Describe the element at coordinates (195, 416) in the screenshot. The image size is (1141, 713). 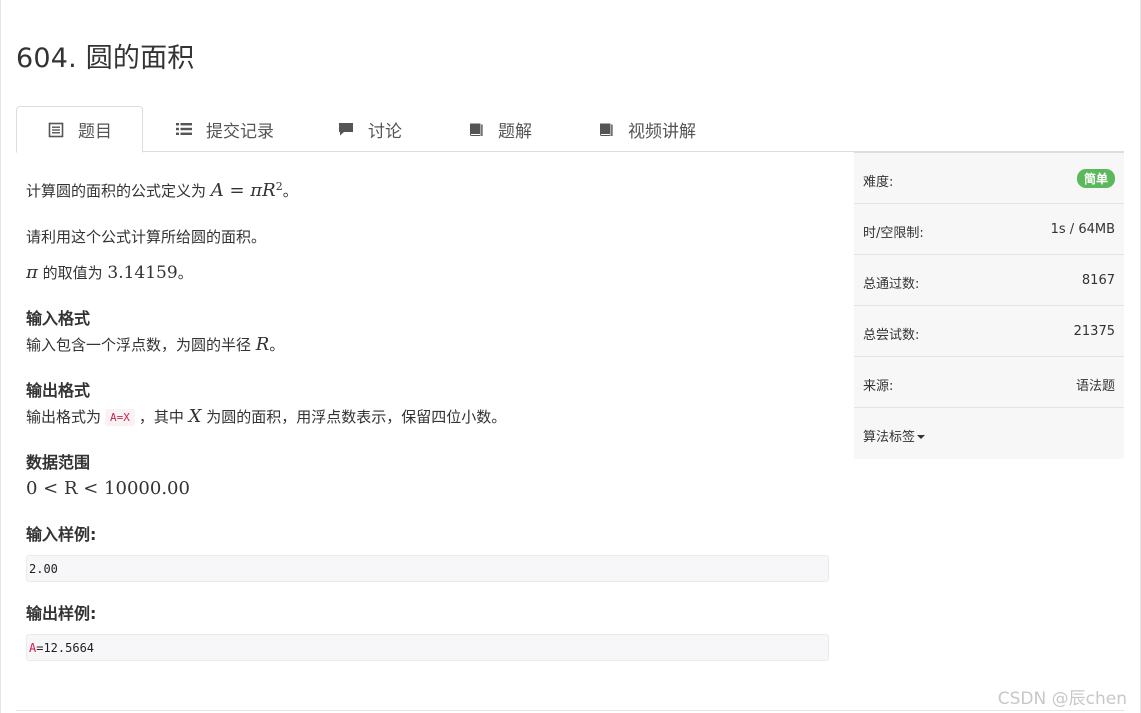
I see `area-var: X` at that location.